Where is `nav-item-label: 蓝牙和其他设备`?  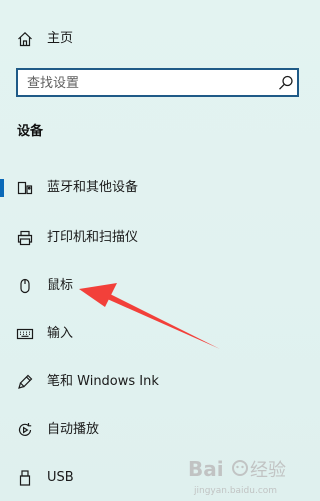
nav-item-label: 蓝牙和其他设备 is located at coordinates (93, 187).